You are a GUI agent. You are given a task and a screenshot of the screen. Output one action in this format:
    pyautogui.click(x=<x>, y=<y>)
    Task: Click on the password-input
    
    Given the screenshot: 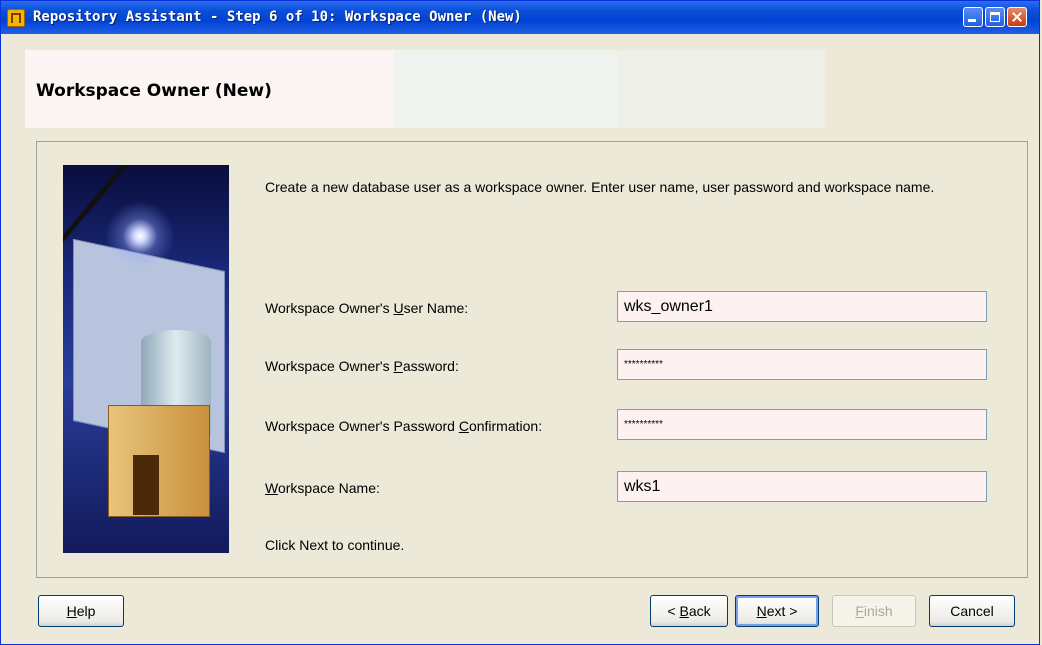 What is the action you would take?
    pyautogui.click(x=802, y=364)
    